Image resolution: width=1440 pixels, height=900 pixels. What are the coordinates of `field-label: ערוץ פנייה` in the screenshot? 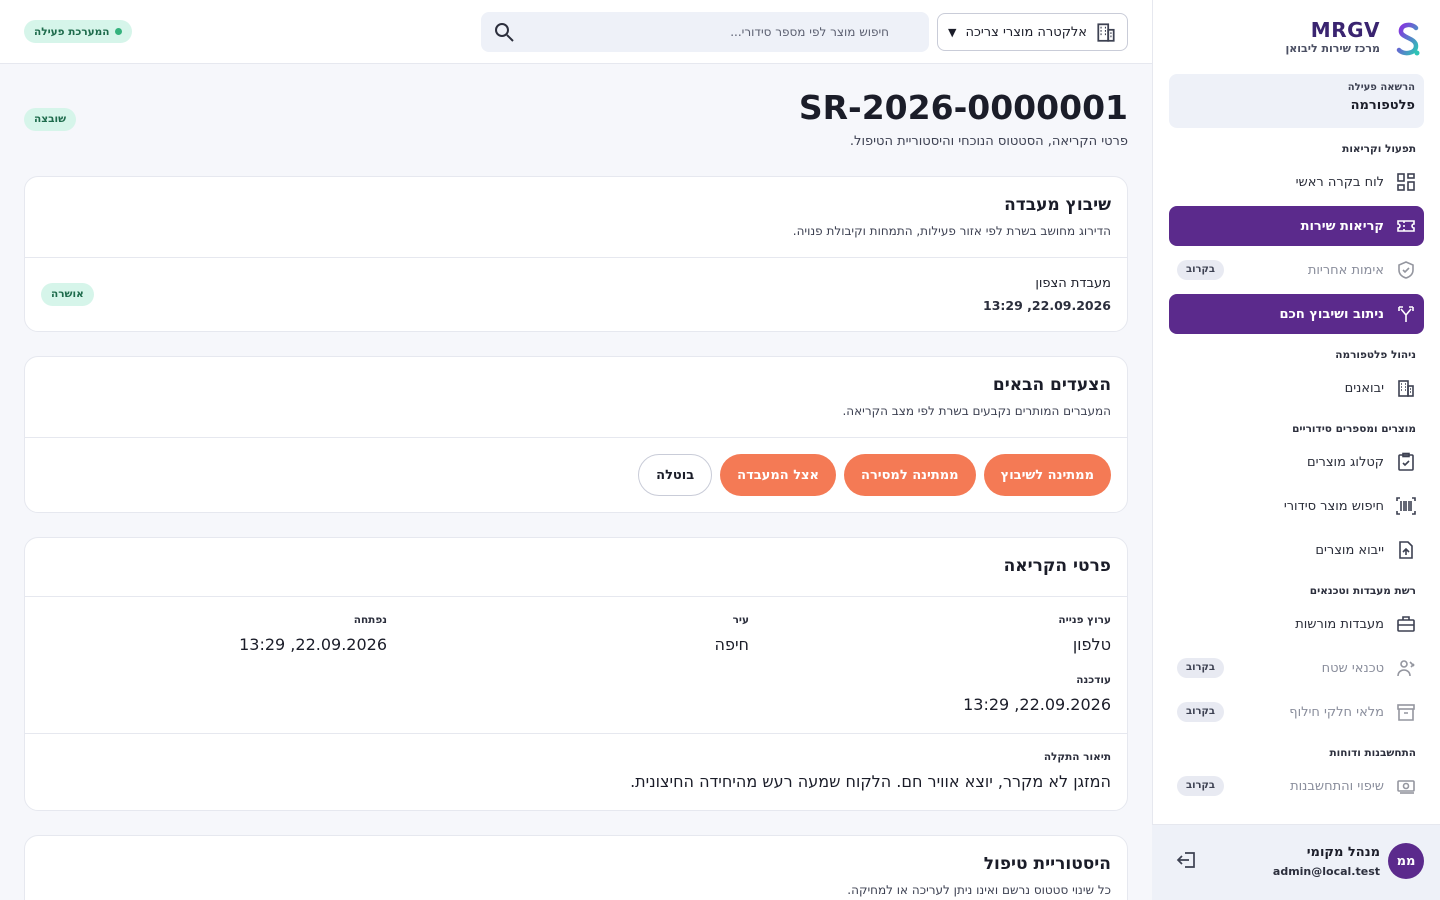 It's located at (1084, 620).